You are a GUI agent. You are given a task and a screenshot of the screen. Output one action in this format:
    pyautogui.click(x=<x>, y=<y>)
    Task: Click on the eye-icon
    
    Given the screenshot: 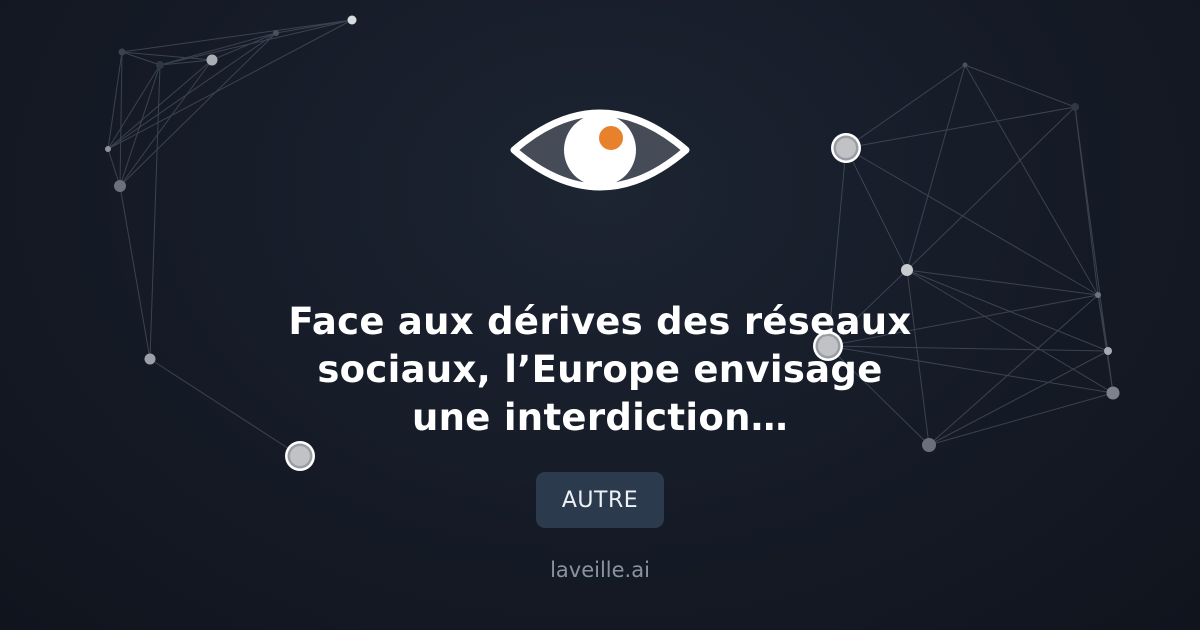 What is the action you would take?
    pyautogui.click(x=600, y=150)
    